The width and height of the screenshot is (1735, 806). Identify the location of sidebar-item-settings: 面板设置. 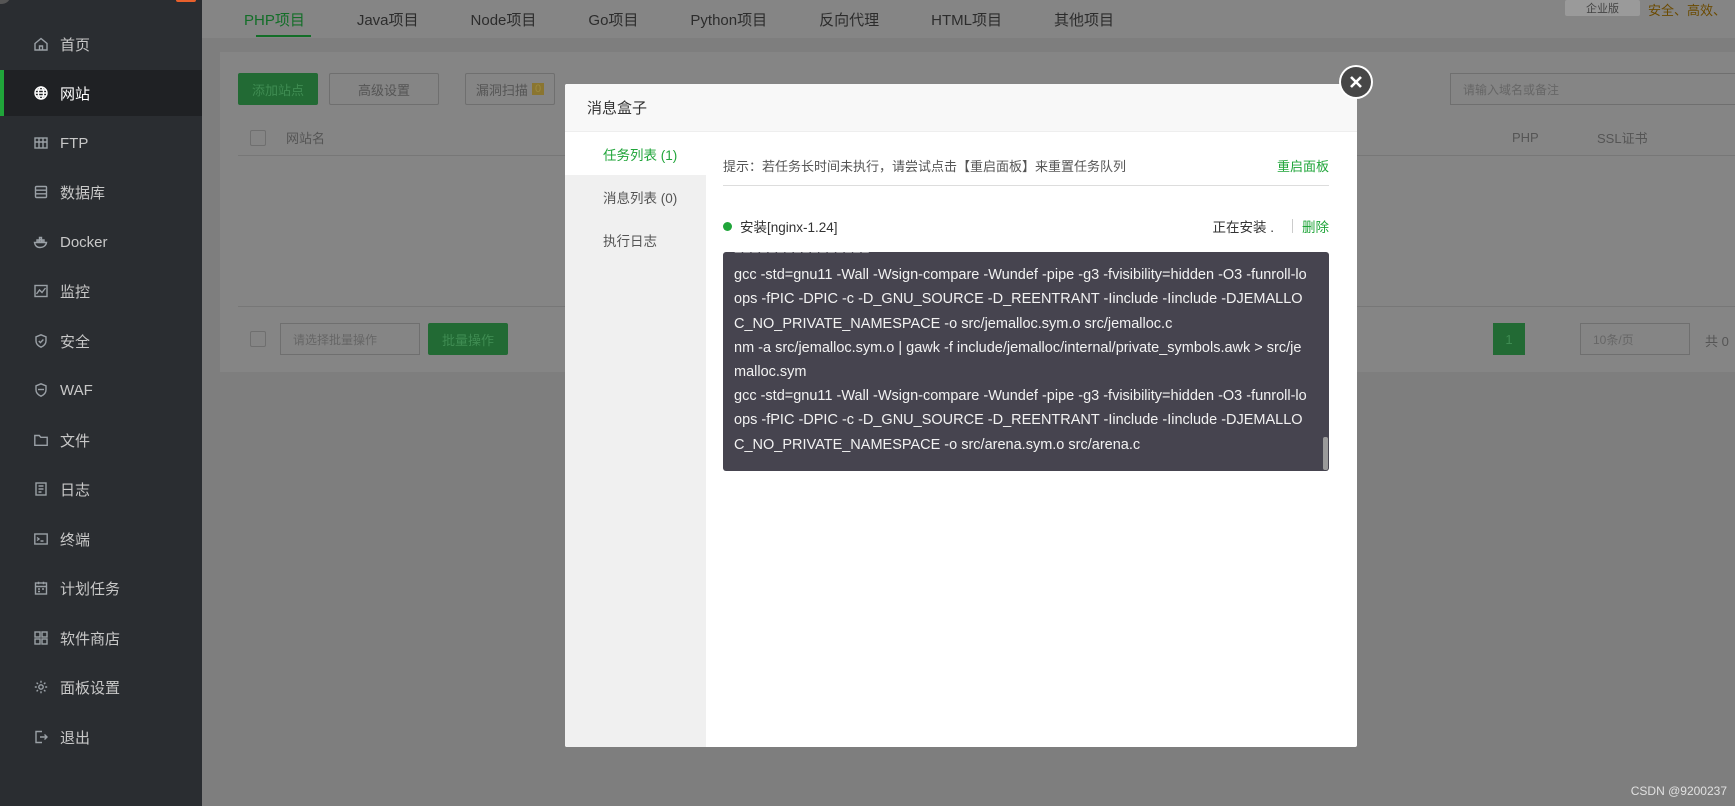
(101, 687).